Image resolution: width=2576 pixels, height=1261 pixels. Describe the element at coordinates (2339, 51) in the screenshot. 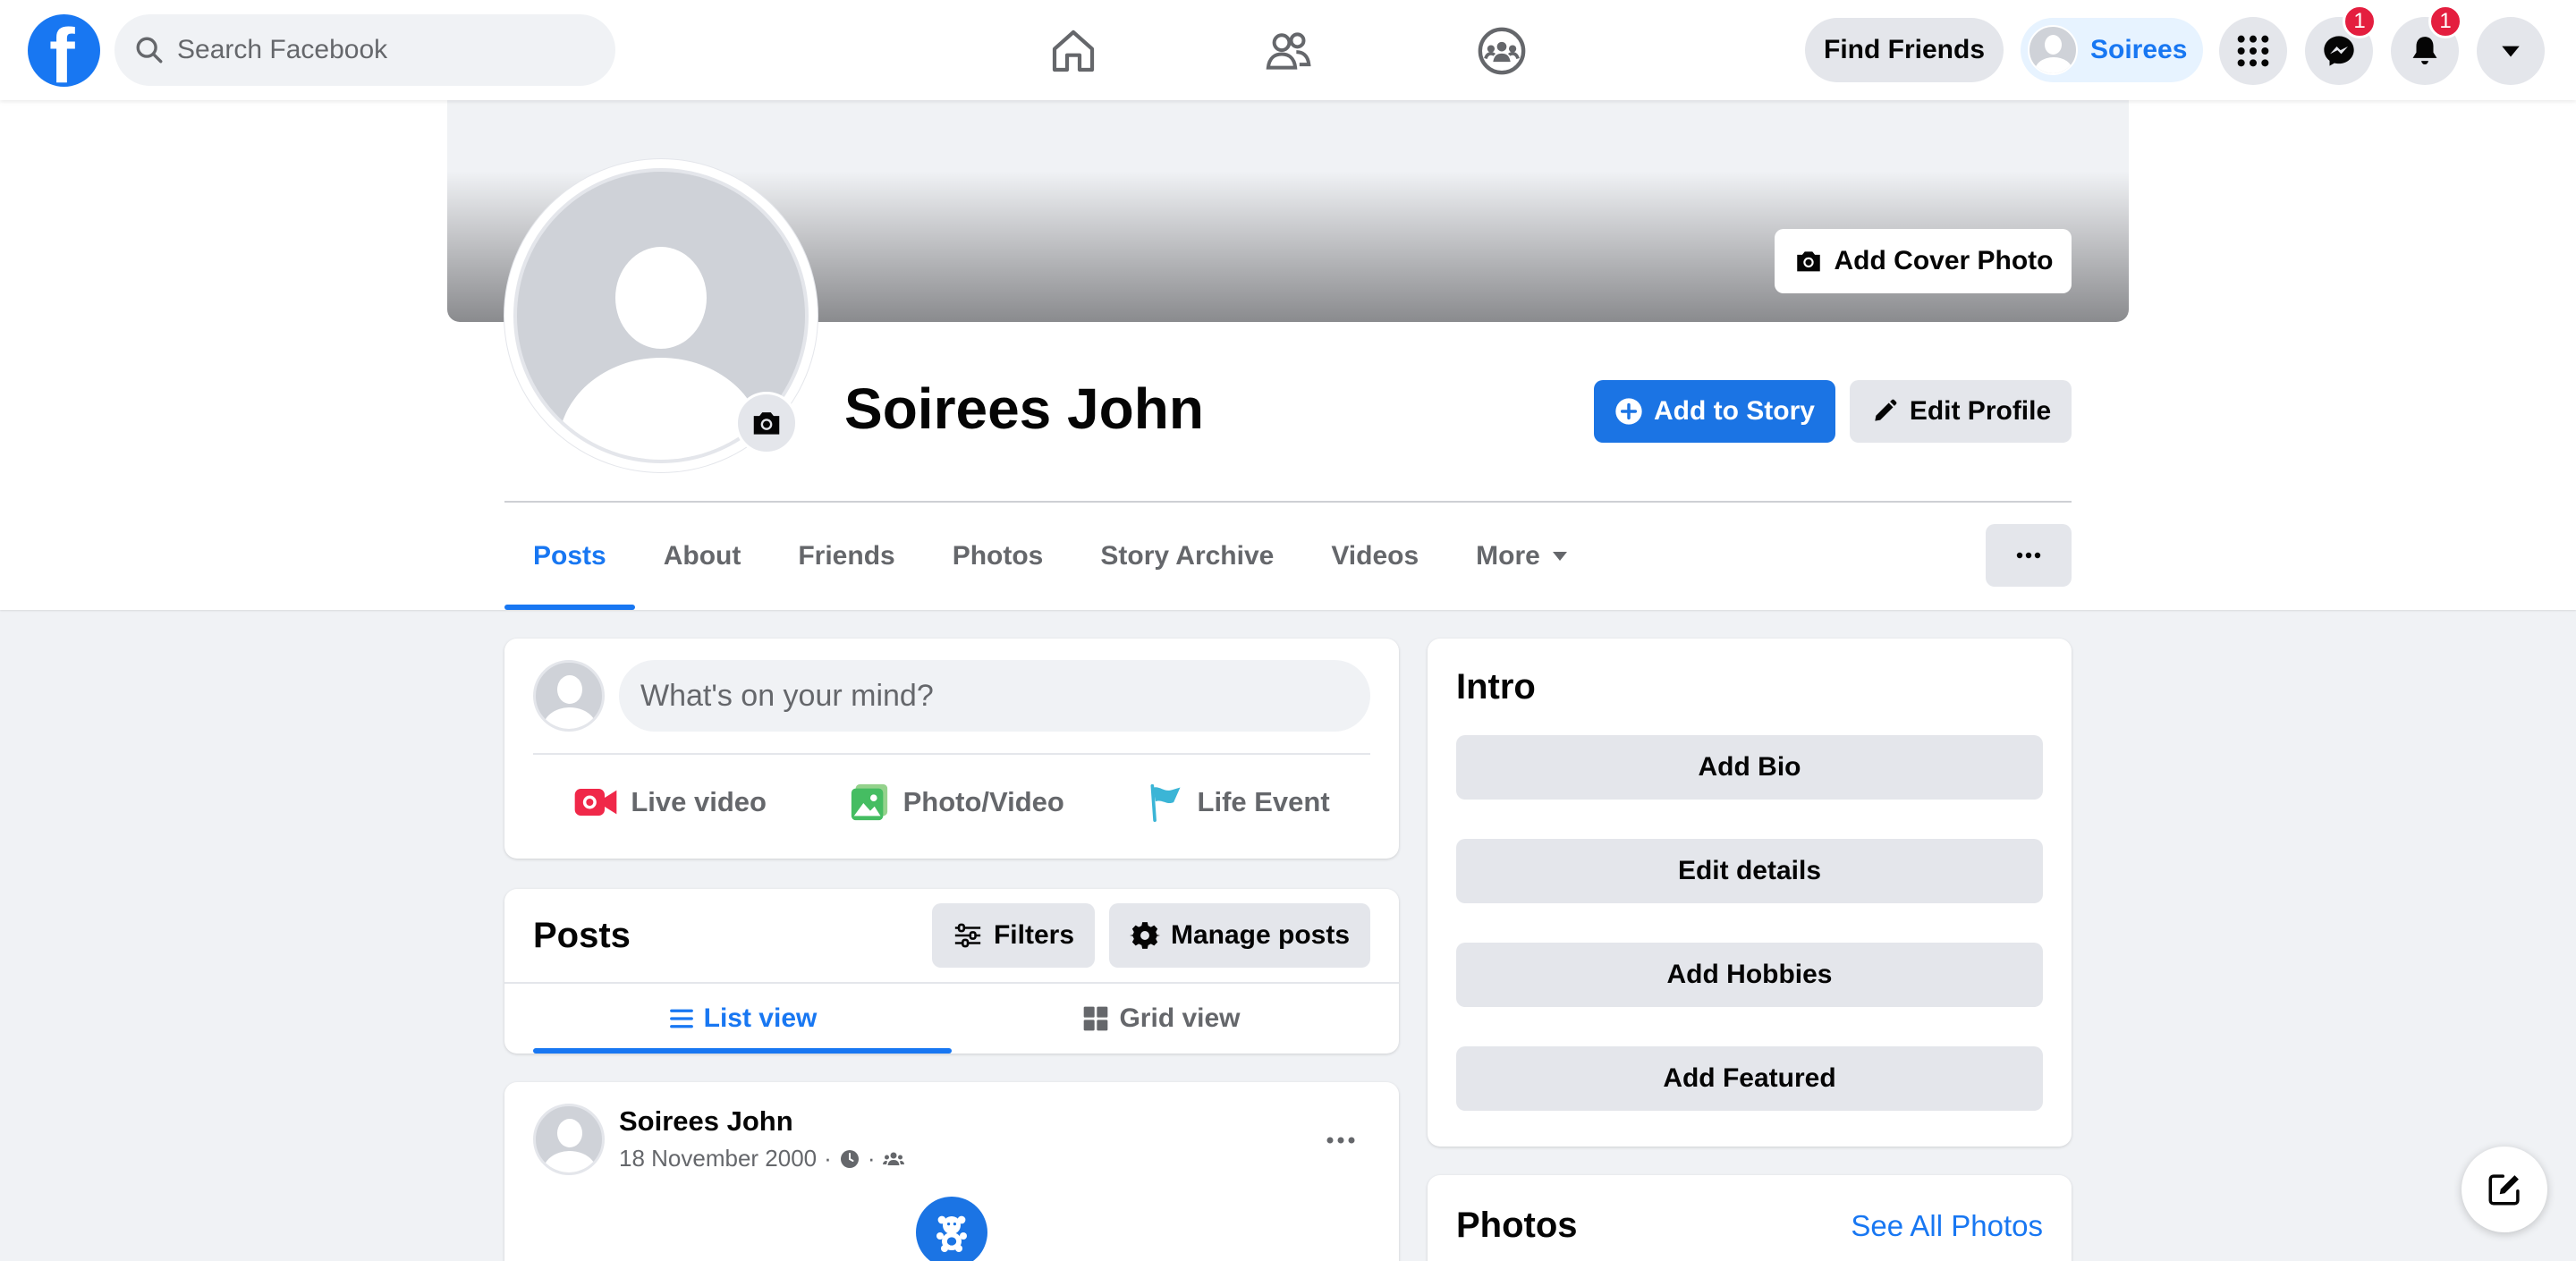

I see `messenger-icon` at that location.